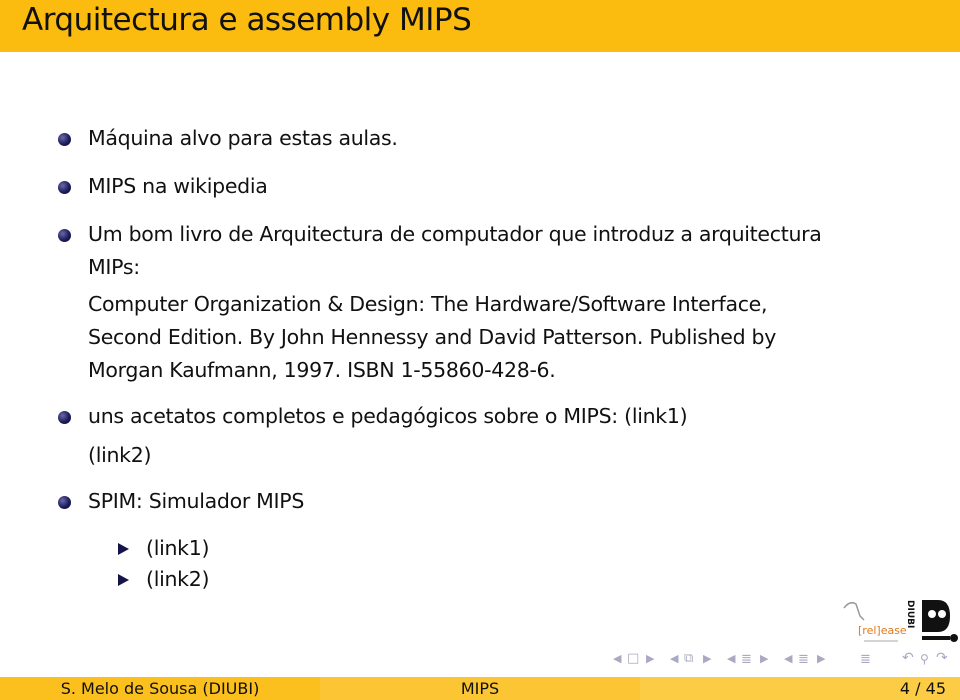 This screenshot has width=960, height=700. What do you see at coordinates (942, 658) in the screenshot?
I see `redo-icon: ↷` at bounding box center [942, 658].